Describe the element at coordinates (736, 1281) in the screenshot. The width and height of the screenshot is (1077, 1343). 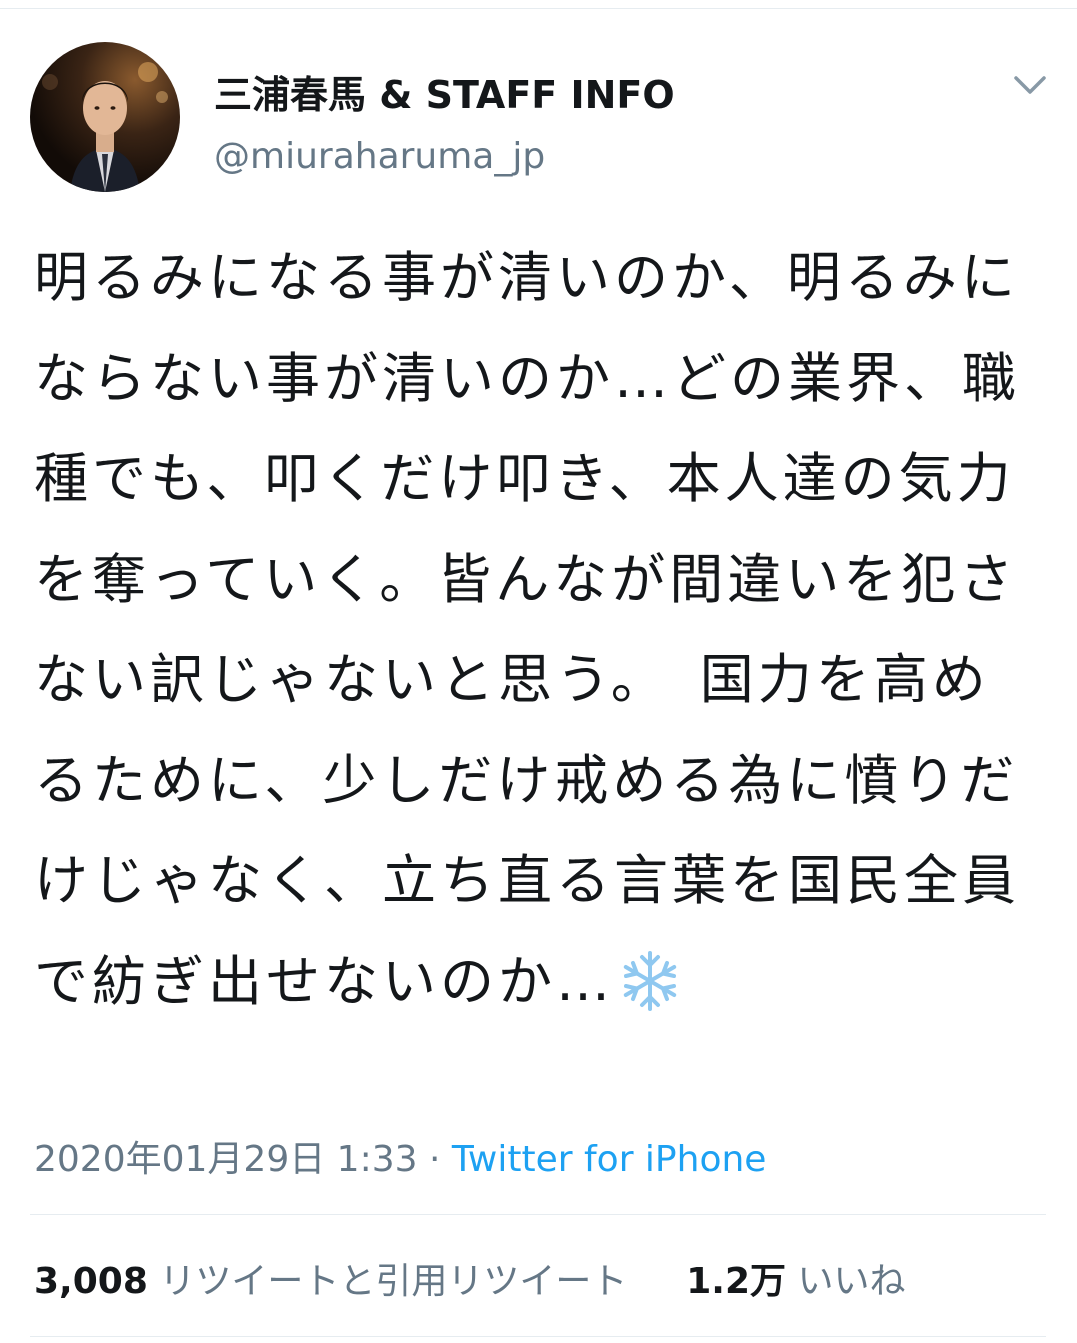
I see `likes-count: 1.2万` at that location.